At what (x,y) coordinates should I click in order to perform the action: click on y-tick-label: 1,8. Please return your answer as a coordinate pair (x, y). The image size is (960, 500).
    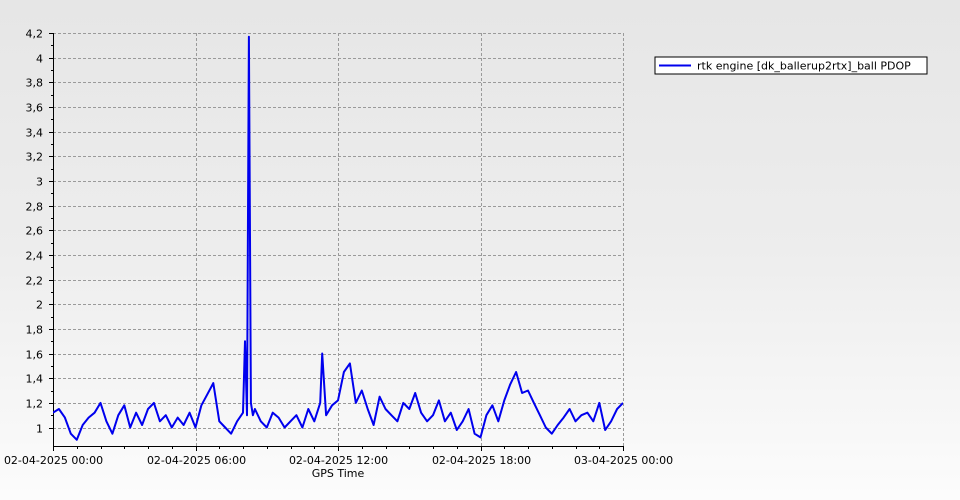
    Looking at the image, I should click on (35, 330).